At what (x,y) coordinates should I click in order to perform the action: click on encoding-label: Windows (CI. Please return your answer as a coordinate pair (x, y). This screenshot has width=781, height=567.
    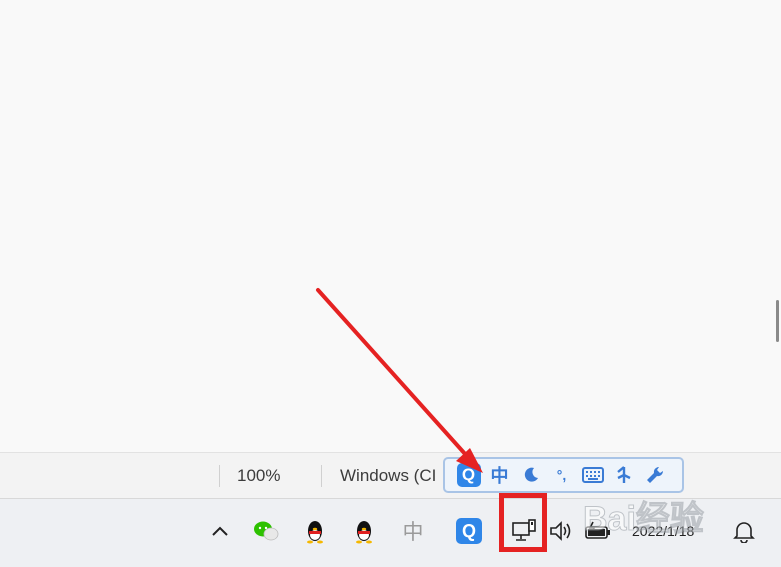
    Looking at the image, I should click on (388, 476).